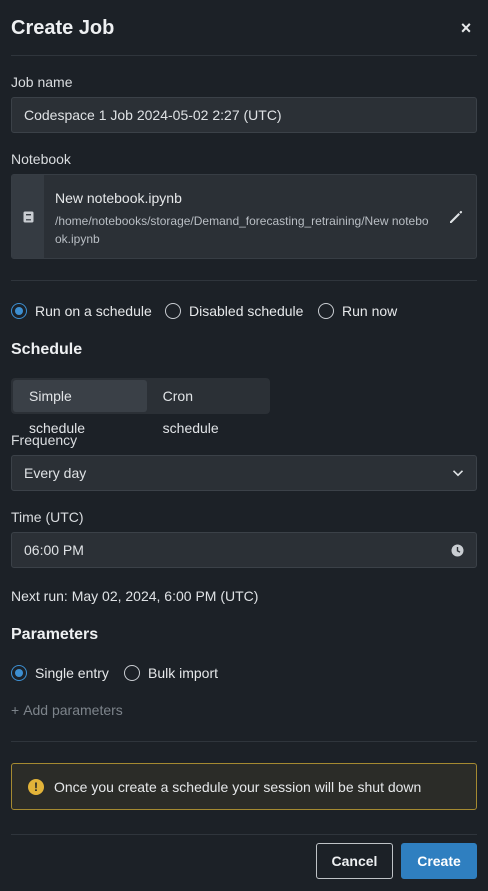  Describe the element at coordinates (47, 349) in the screenshot. I see `schedule-heading: Schedule` at that location.